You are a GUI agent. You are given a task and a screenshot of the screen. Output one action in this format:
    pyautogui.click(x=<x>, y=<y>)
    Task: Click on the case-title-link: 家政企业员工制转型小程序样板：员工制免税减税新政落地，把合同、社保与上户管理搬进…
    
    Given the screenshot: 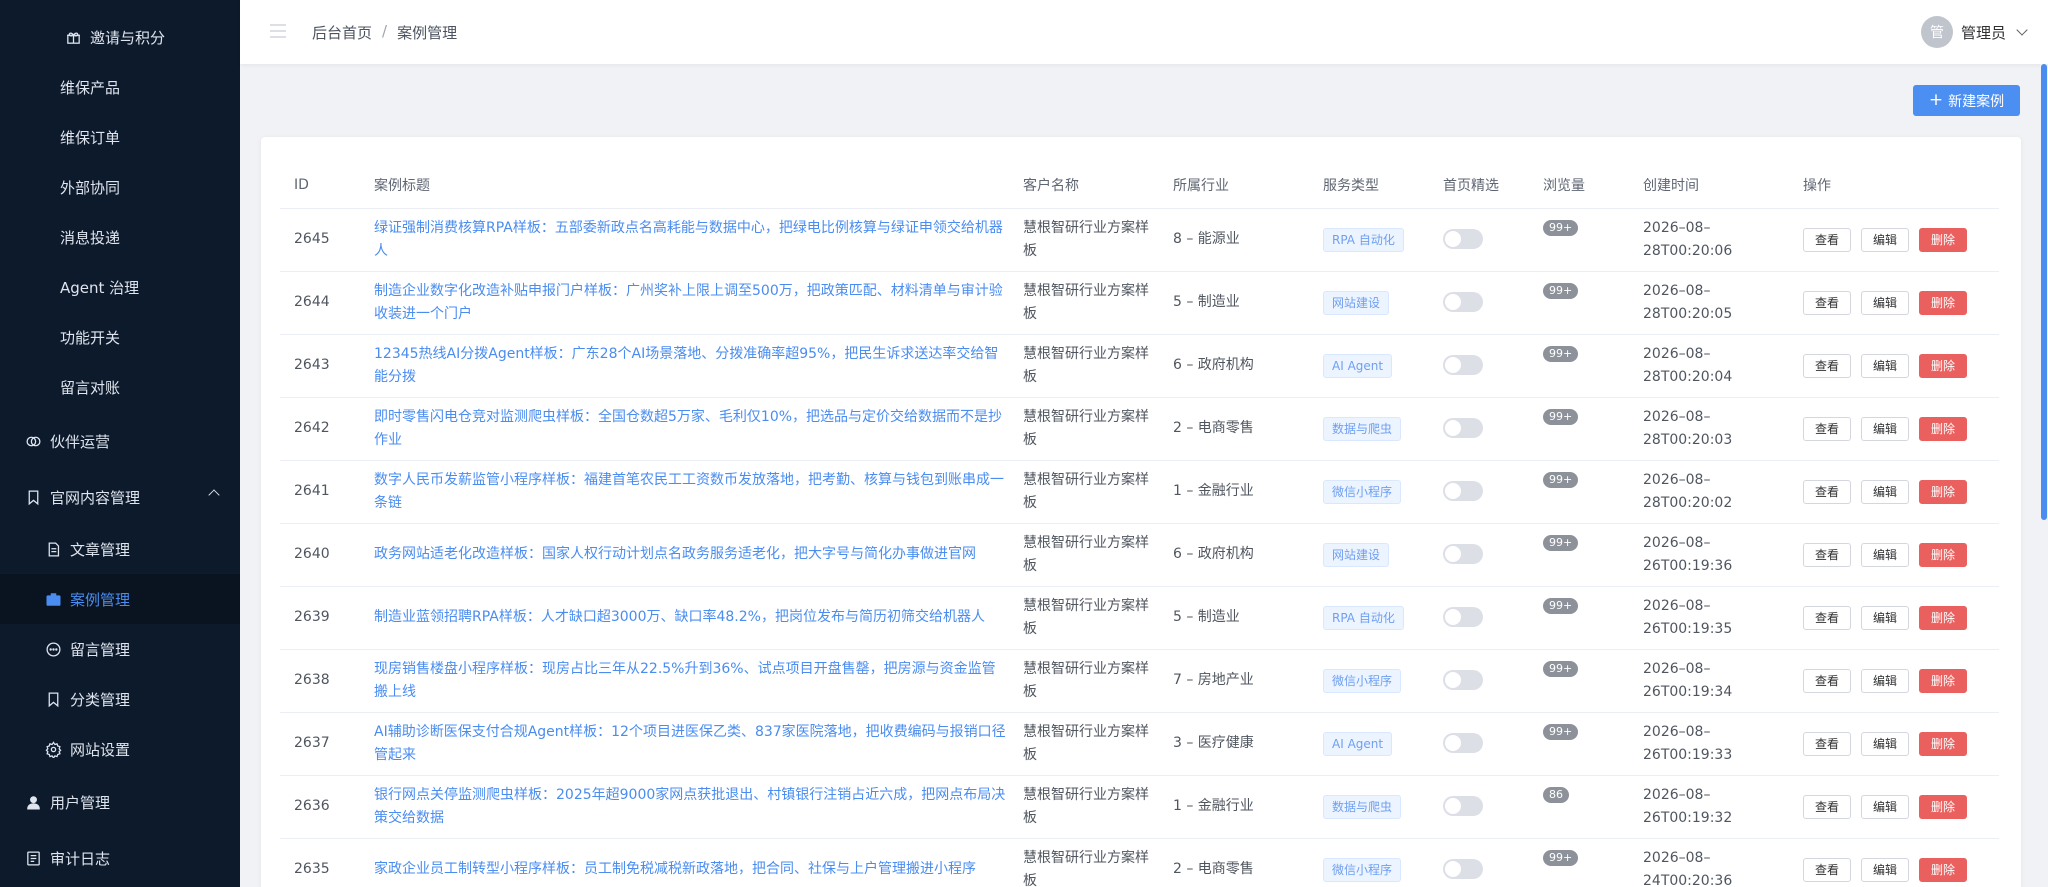 What is the action you would take?
    pyautogui.click(x=675, y=869)
    